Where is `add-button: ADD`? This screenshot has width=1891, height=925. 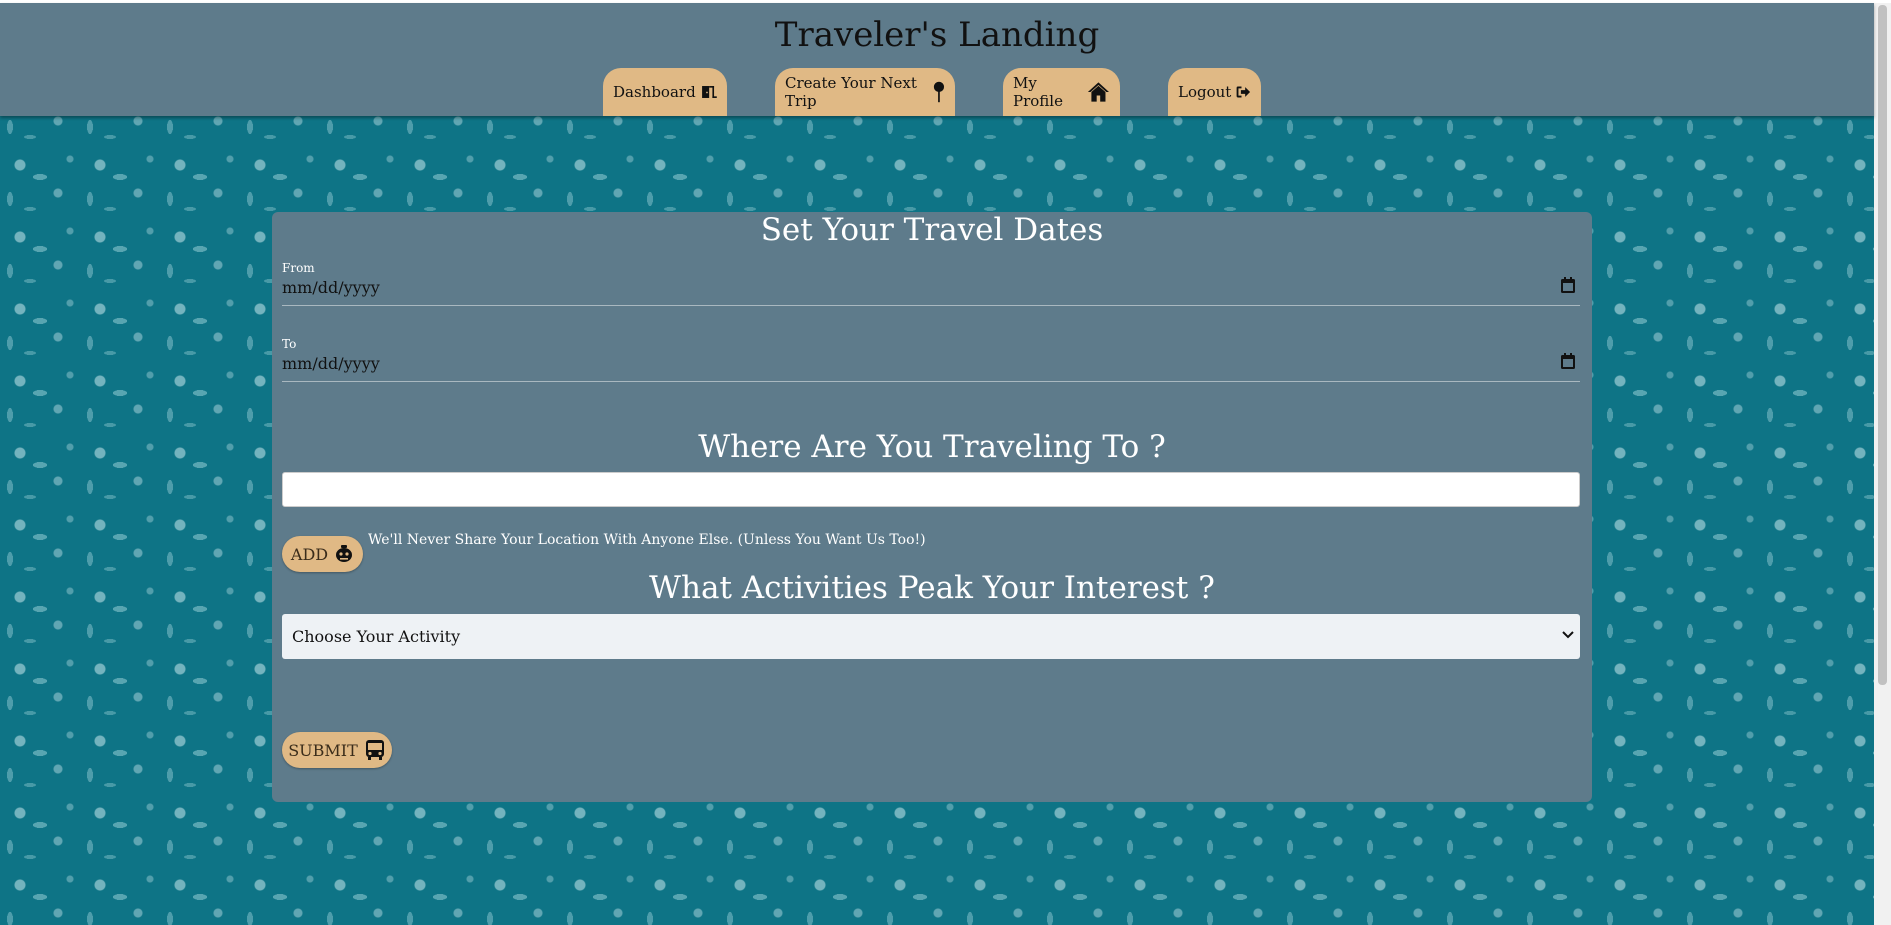 add-button: ADD is located at coordinates (322, 554).